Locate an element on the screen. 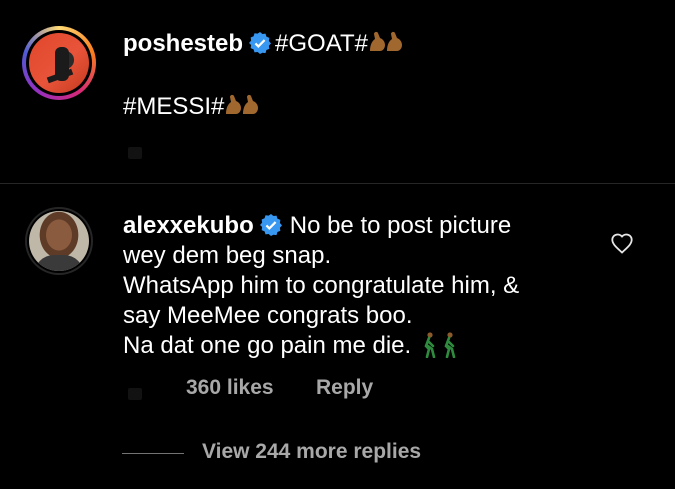 The height and width of the screenshot is (489, 675). comment-text: No be to post picture is located at coordinates (400, 225).